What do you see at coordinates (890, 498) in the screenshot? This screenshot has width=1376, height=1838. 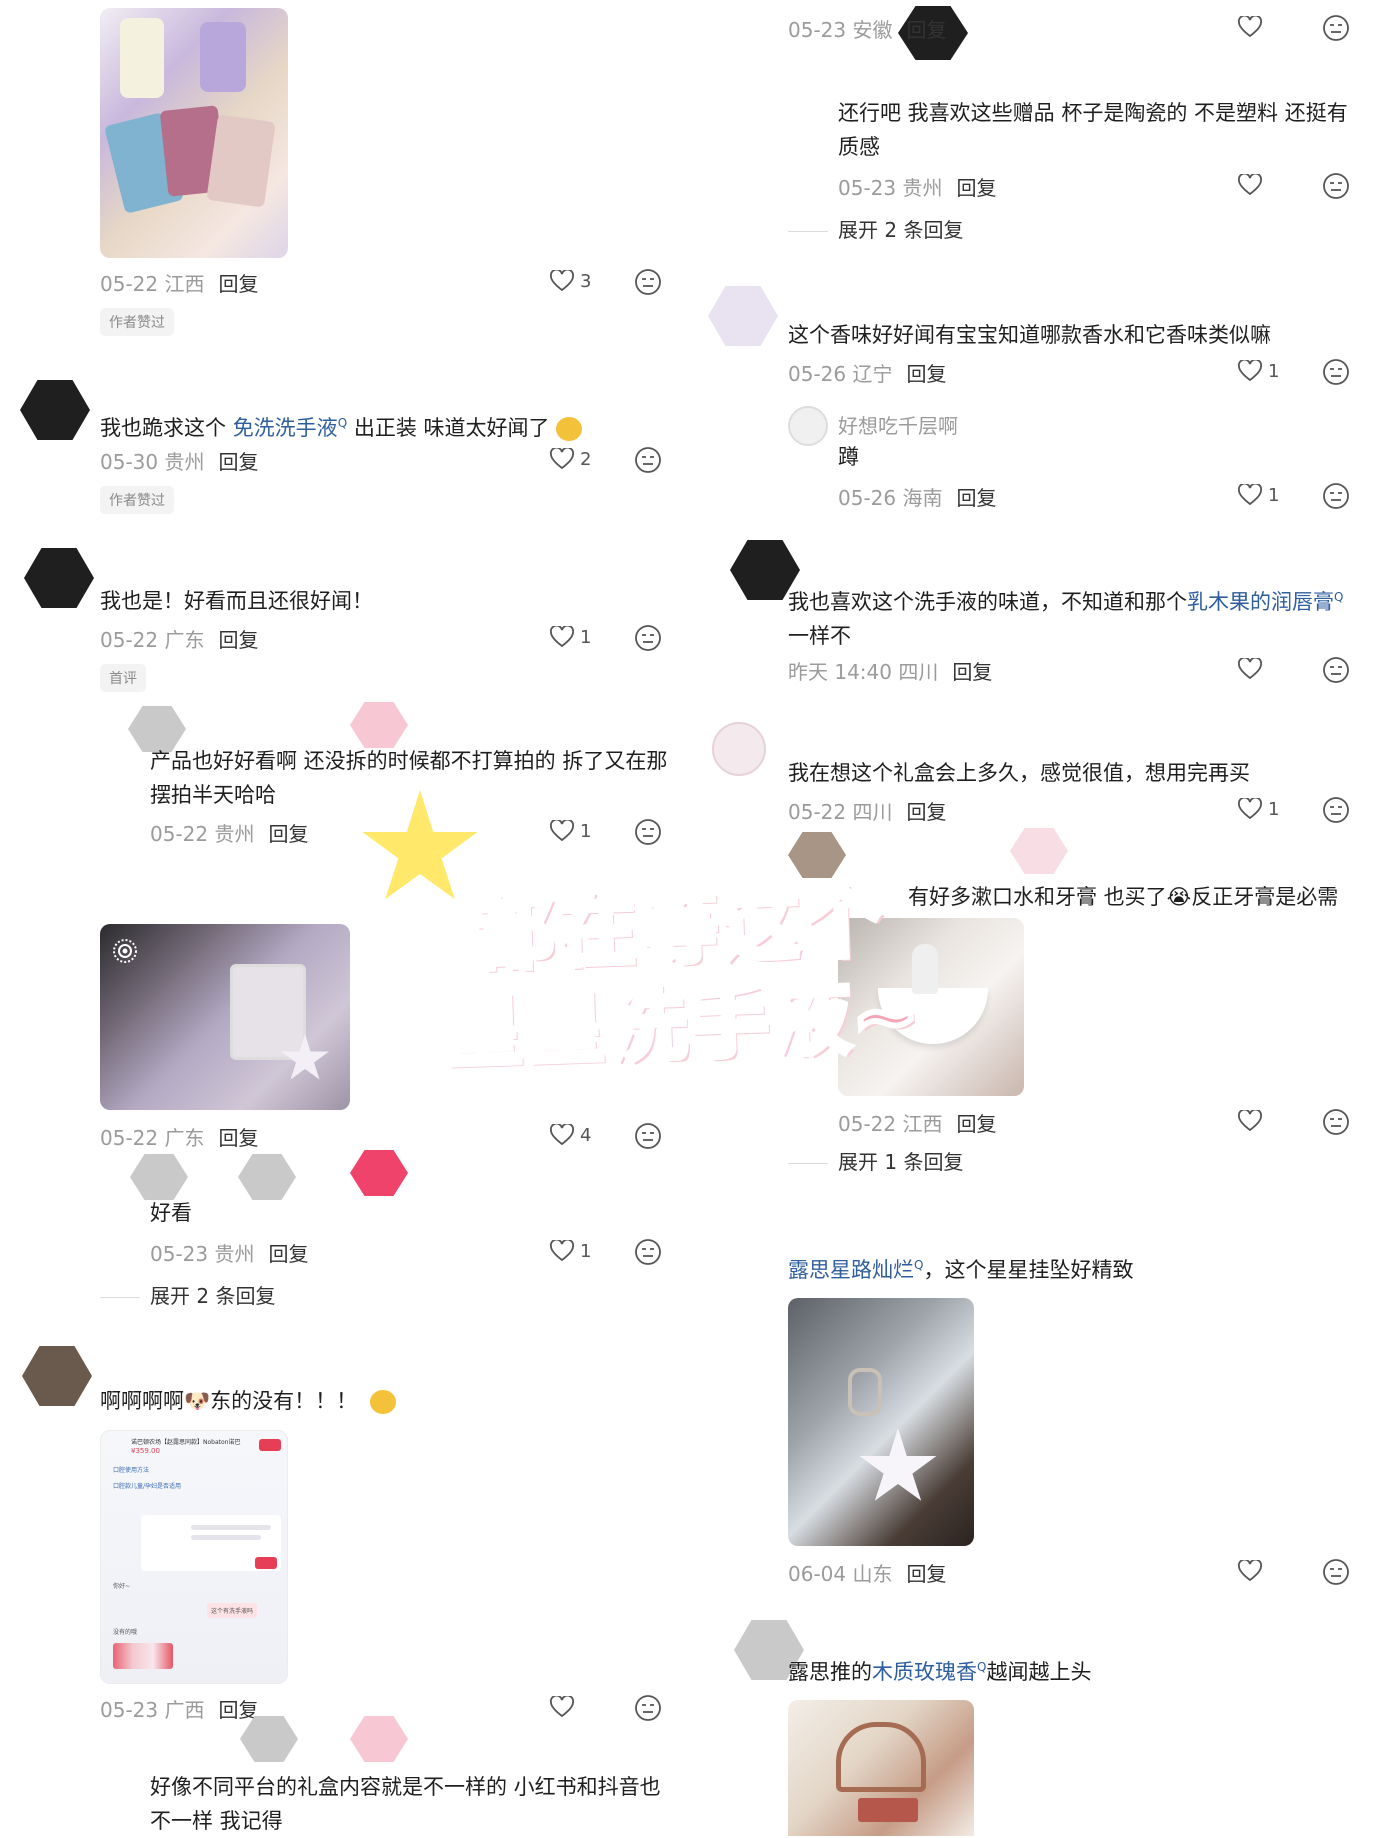 I see `comment-date: 05-26 海南` at bounding box center [890, 498].